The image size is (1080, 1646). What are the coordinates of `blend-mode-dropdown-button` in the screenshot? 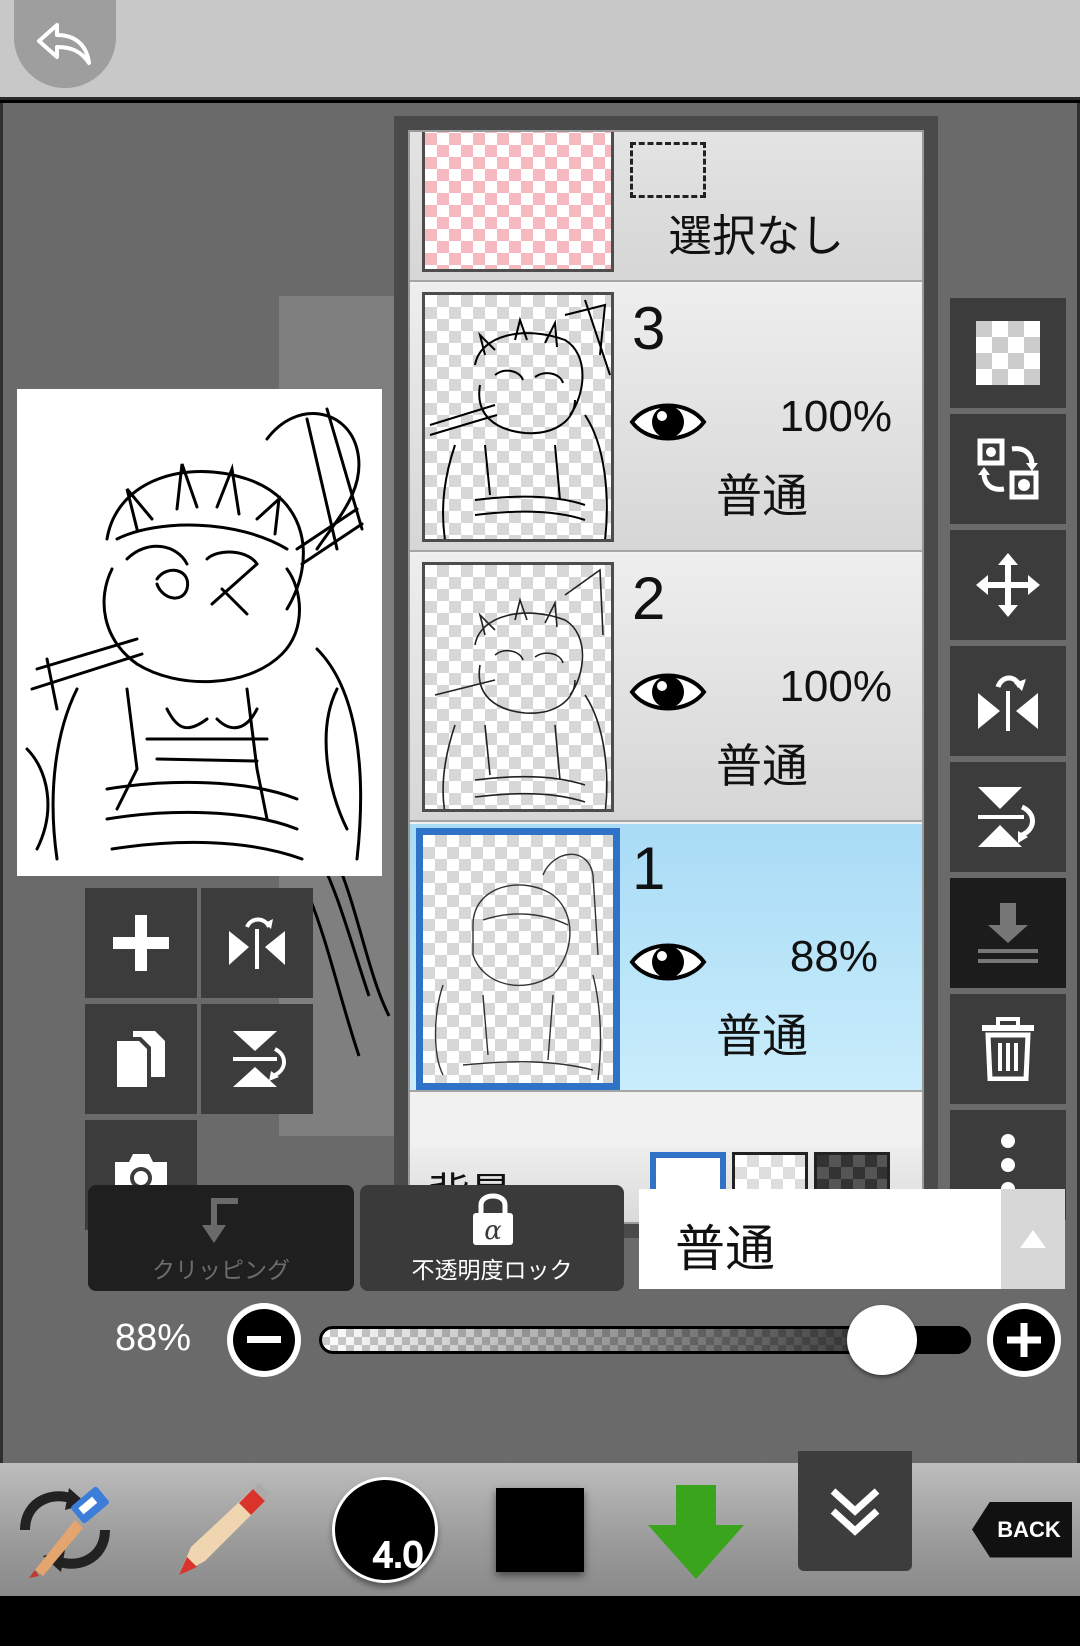 It's located at (1033, 1239).